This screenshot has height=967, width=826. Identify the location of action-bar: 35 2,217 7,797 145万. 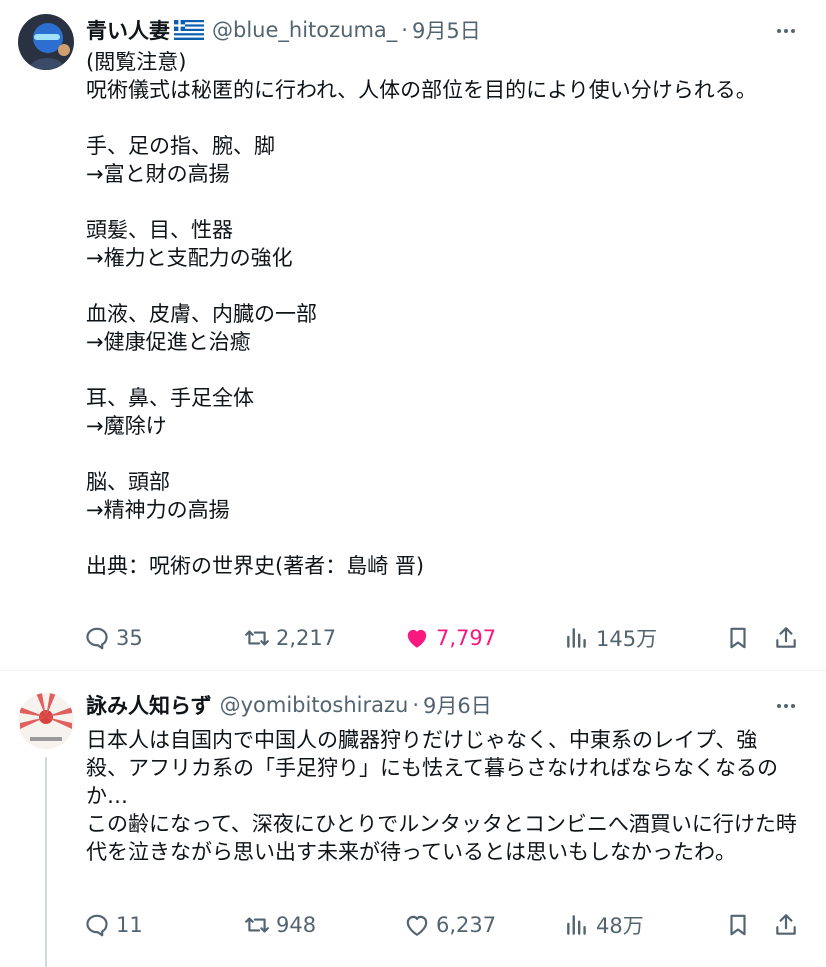
(444, 638).